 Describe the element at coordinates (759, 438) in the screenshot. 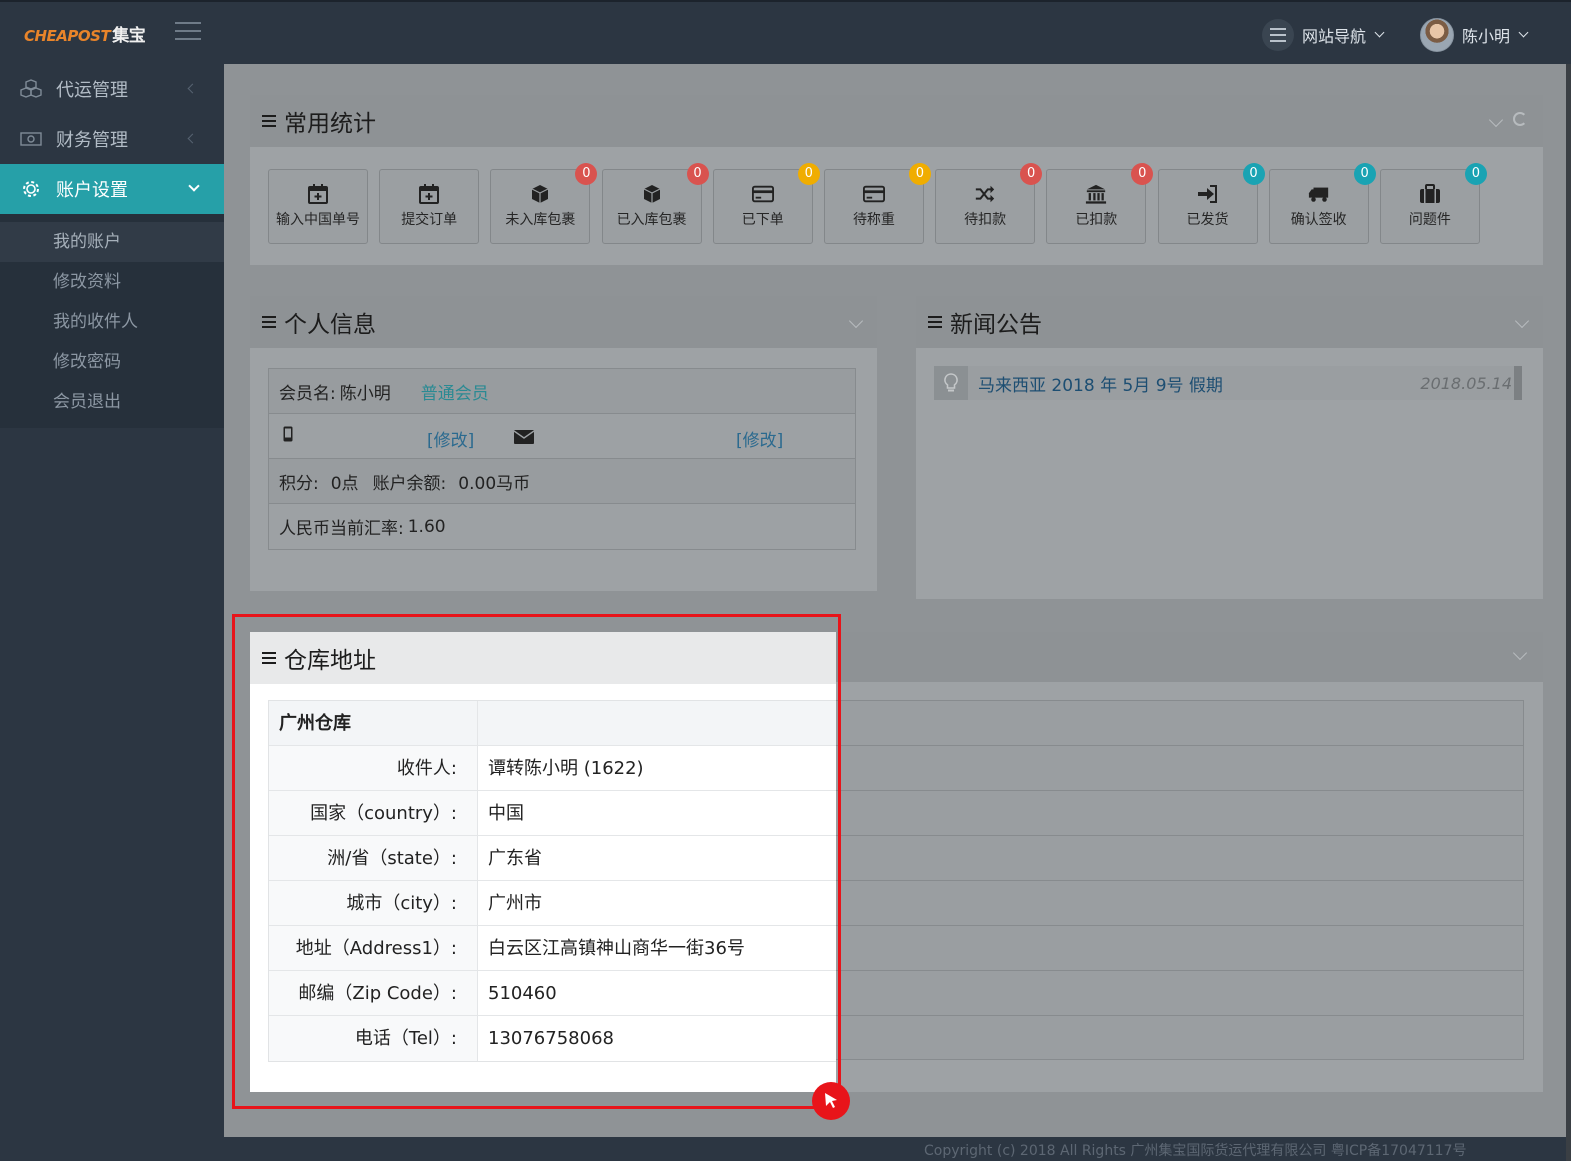

I see `edit-email-link: [修改]` at that location.